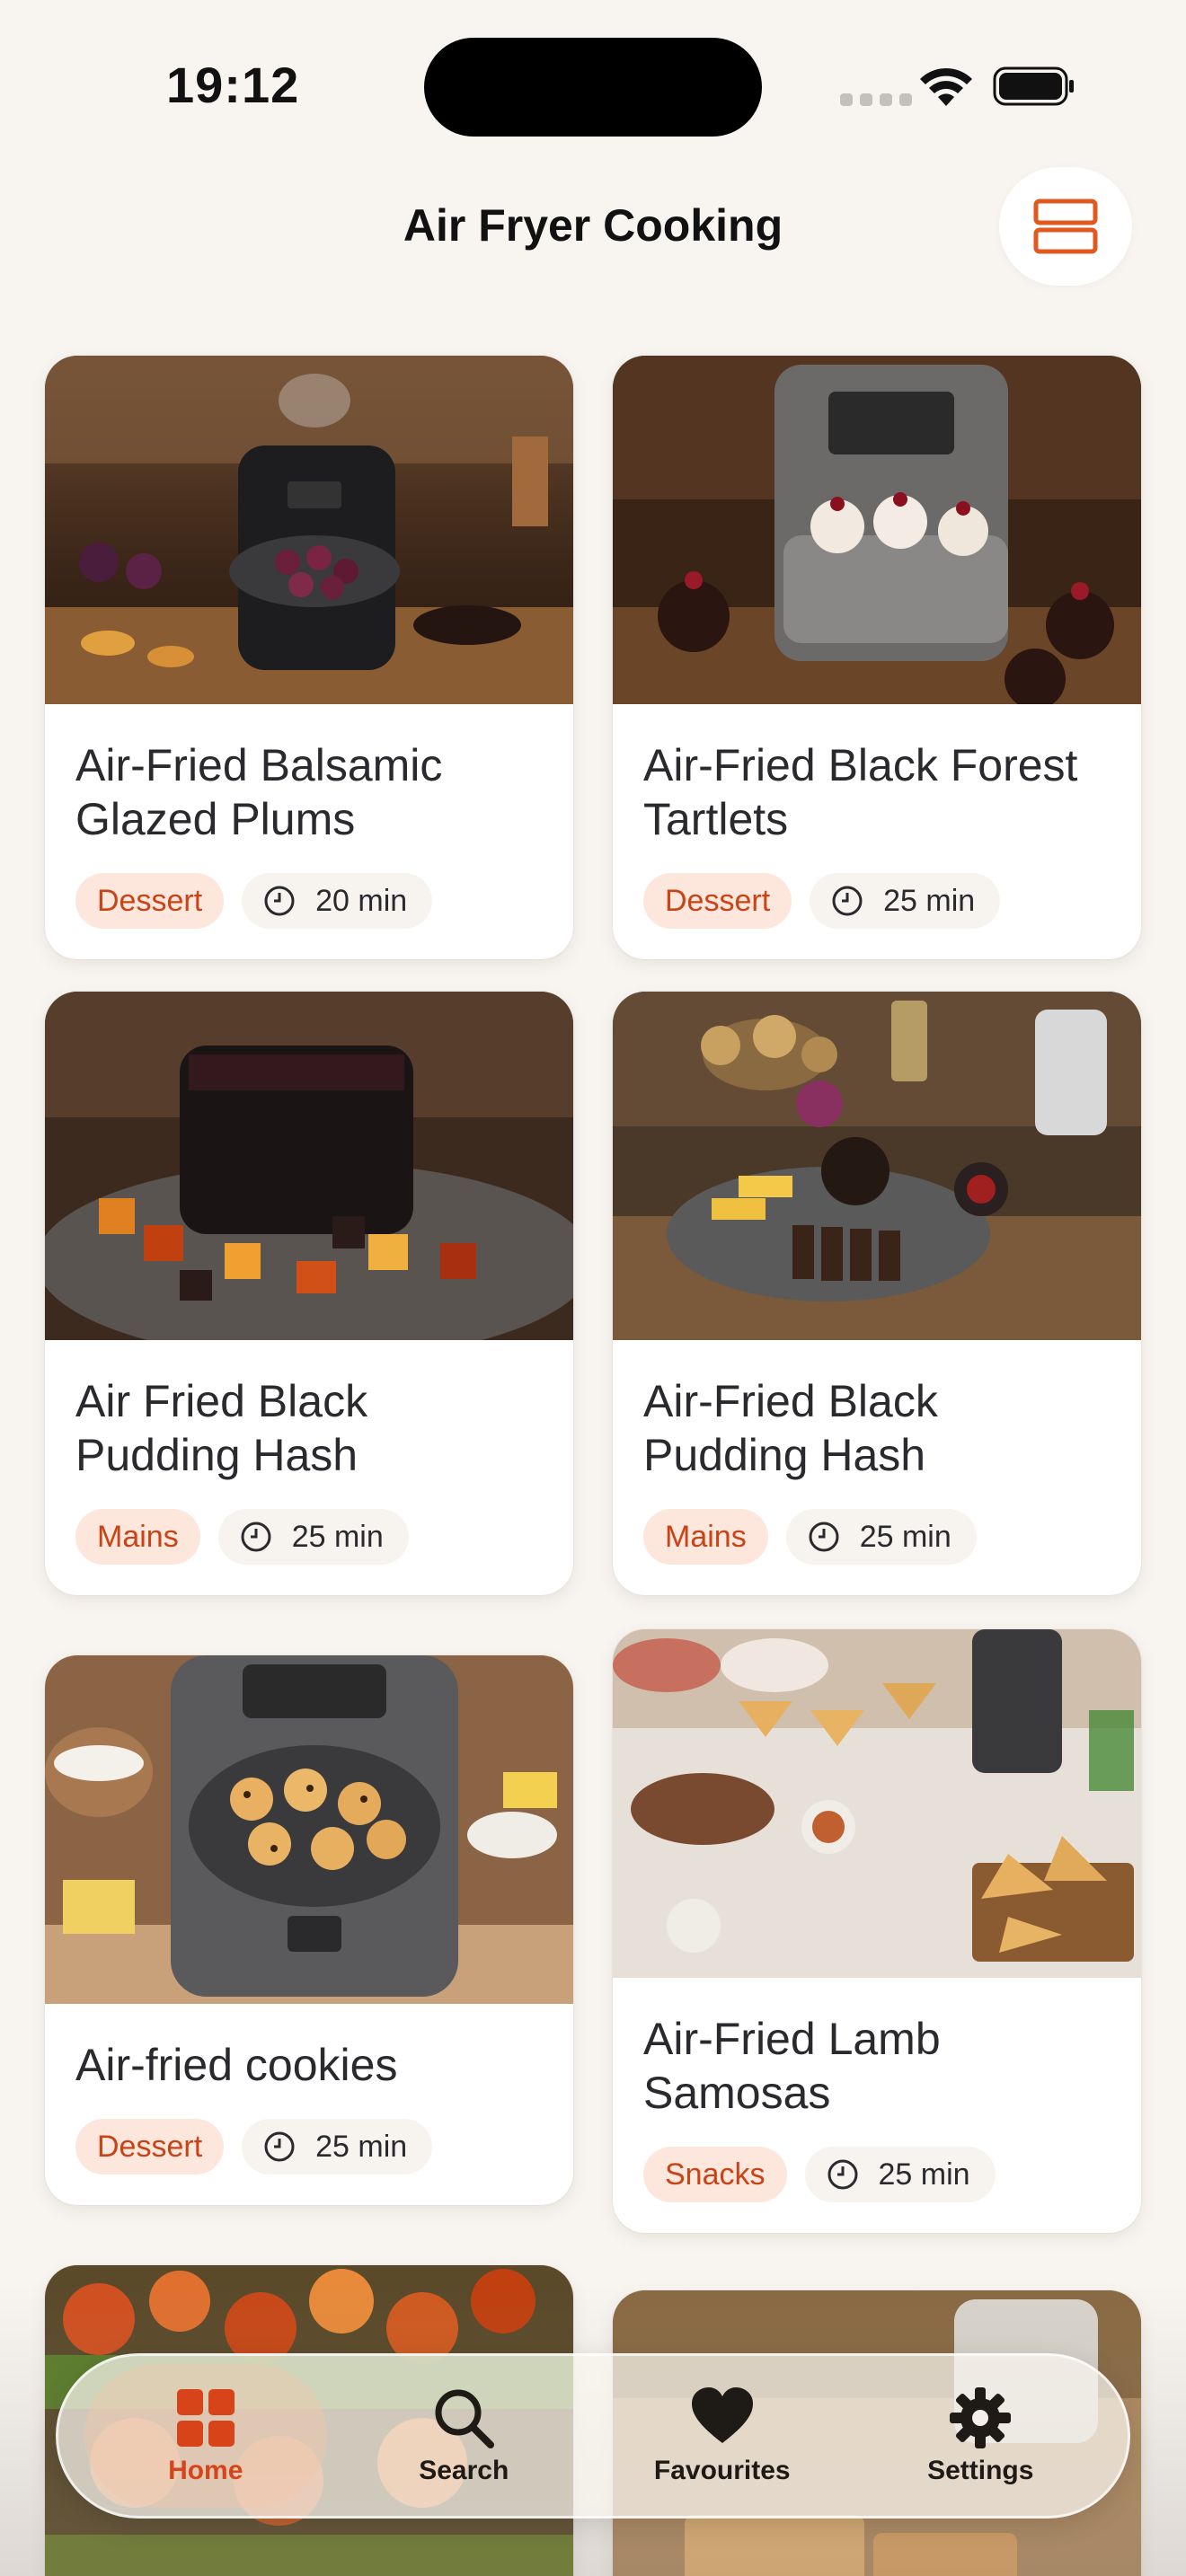 This screenshot has height=2576, width=1186. I want to click on list-layout-icon, so click(1065, 226).